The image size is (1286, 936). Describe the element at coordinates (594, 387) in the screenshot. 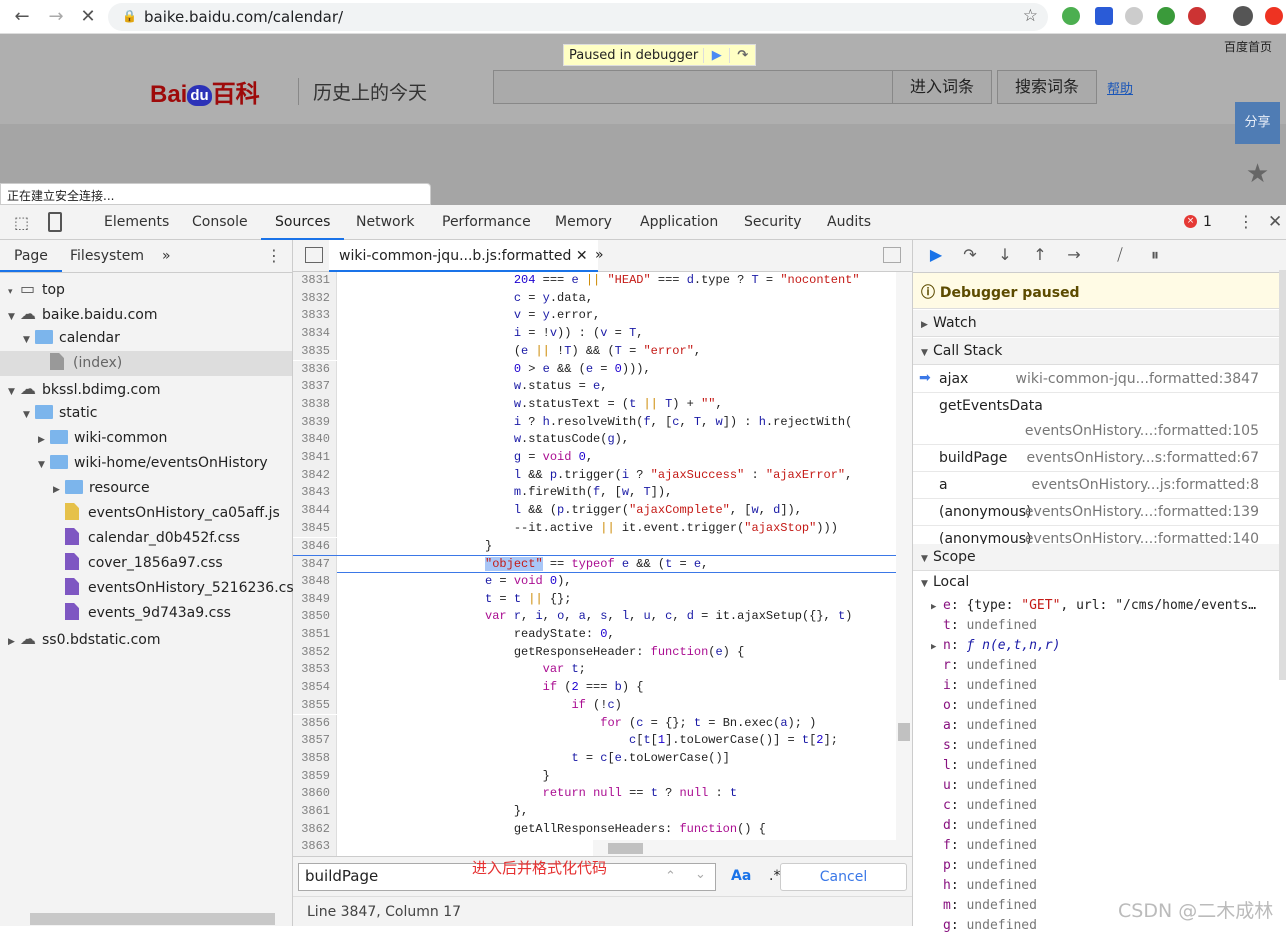

I see `code-line: 3837 w.status = e,` at that location.